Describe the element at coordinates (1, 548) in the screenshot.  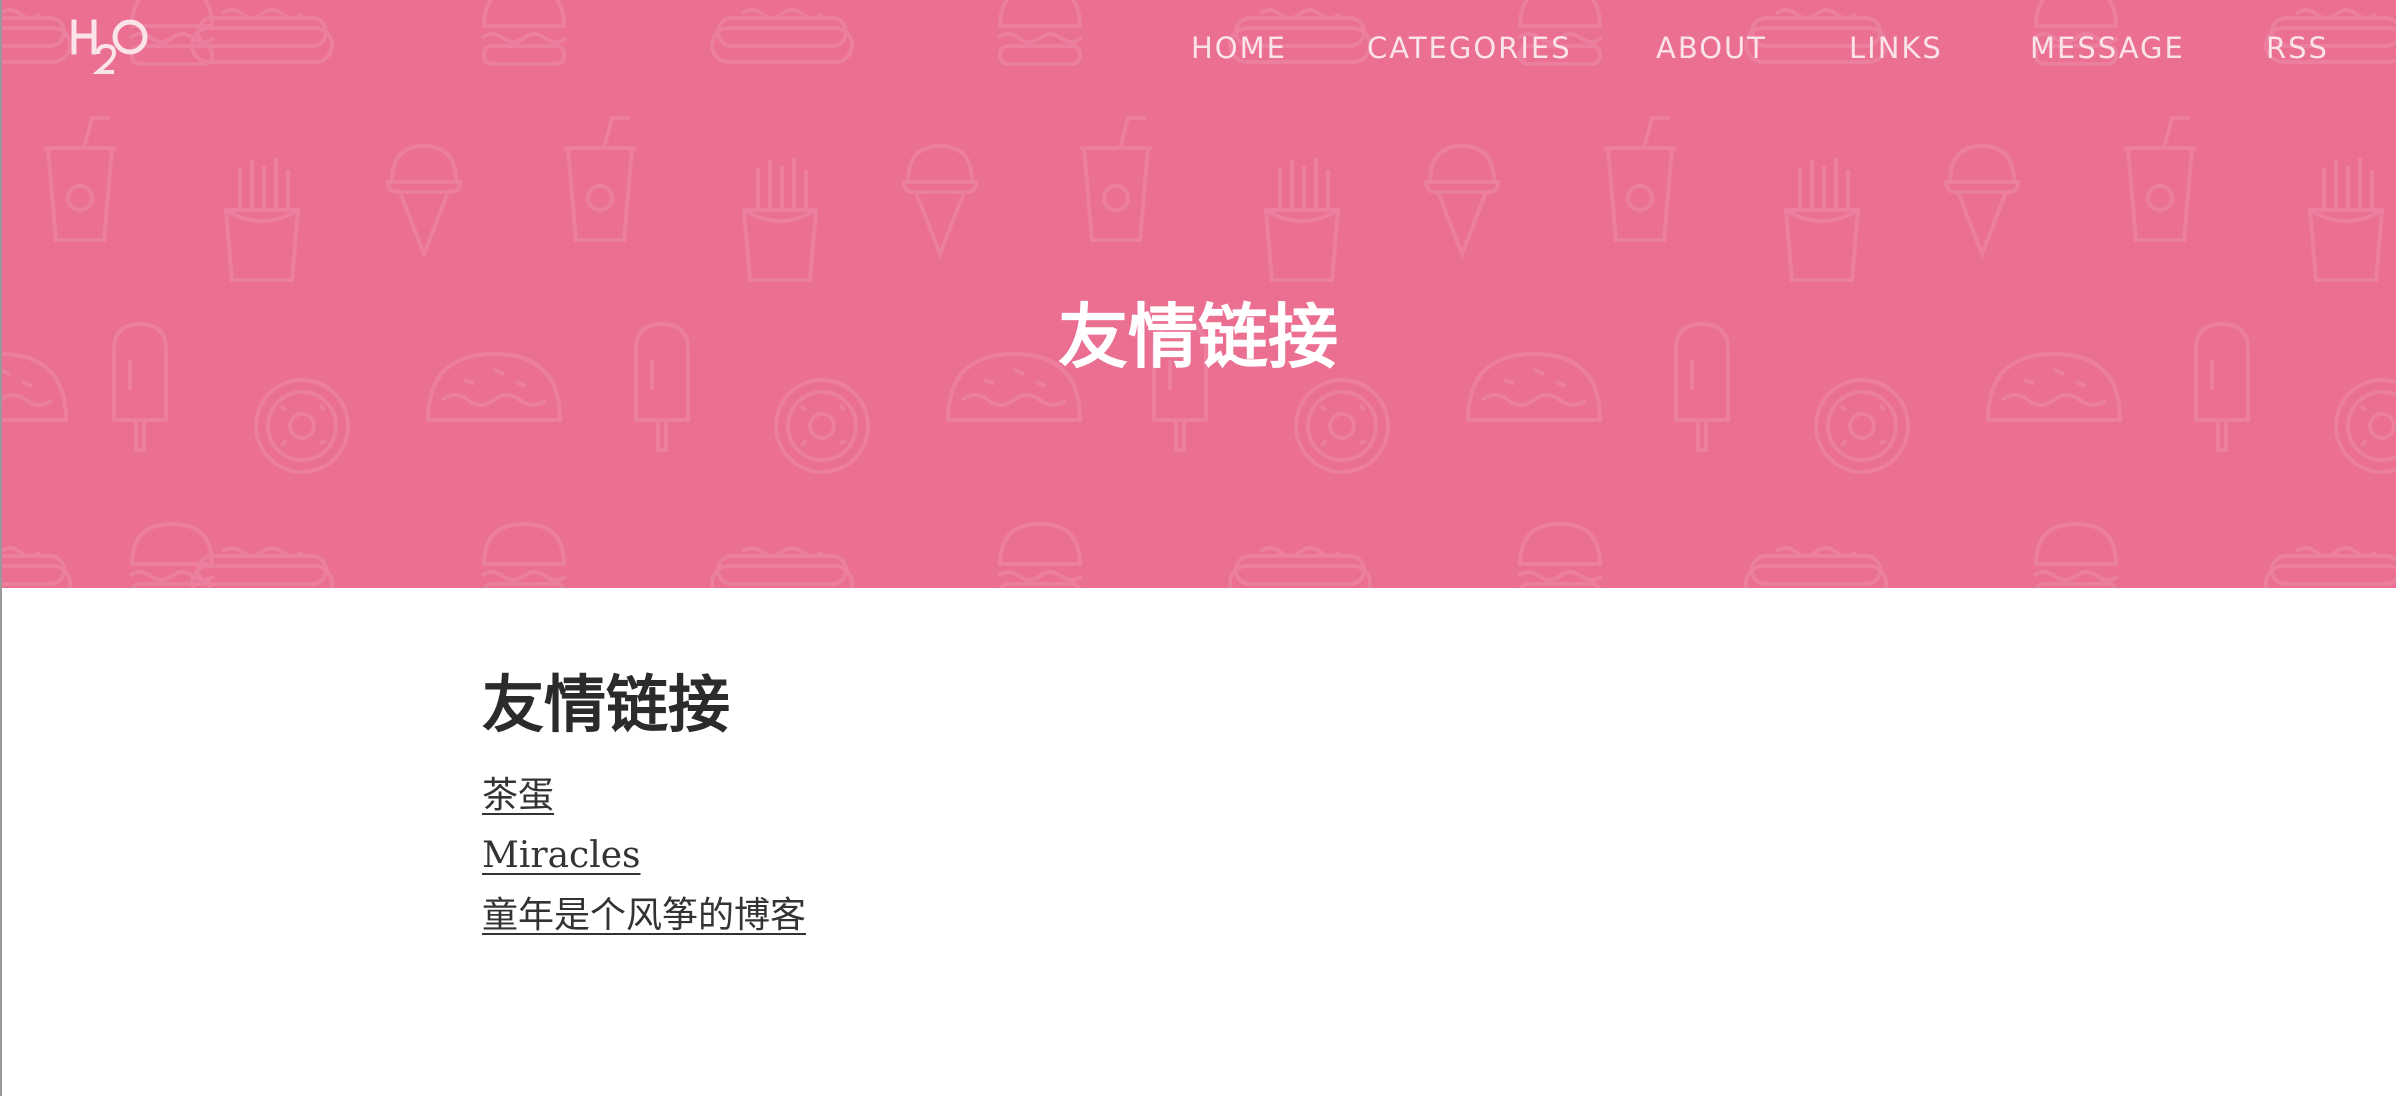
I see `window-left-edge` at that location.